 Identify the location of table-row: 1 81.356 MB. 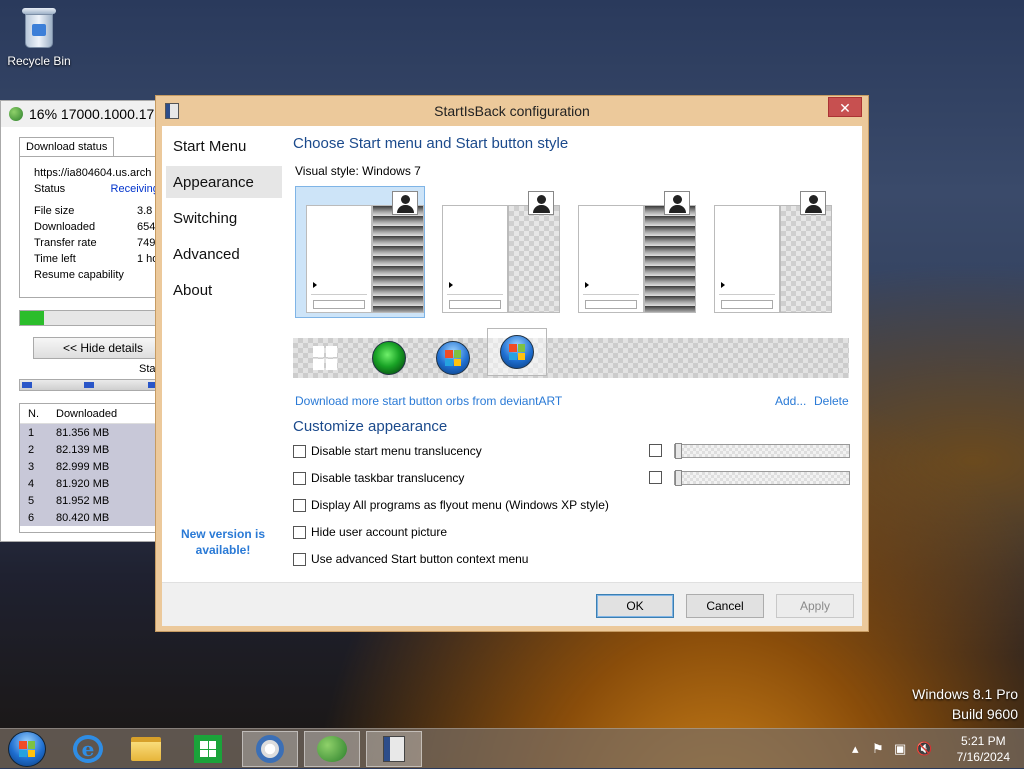
(95, 432).